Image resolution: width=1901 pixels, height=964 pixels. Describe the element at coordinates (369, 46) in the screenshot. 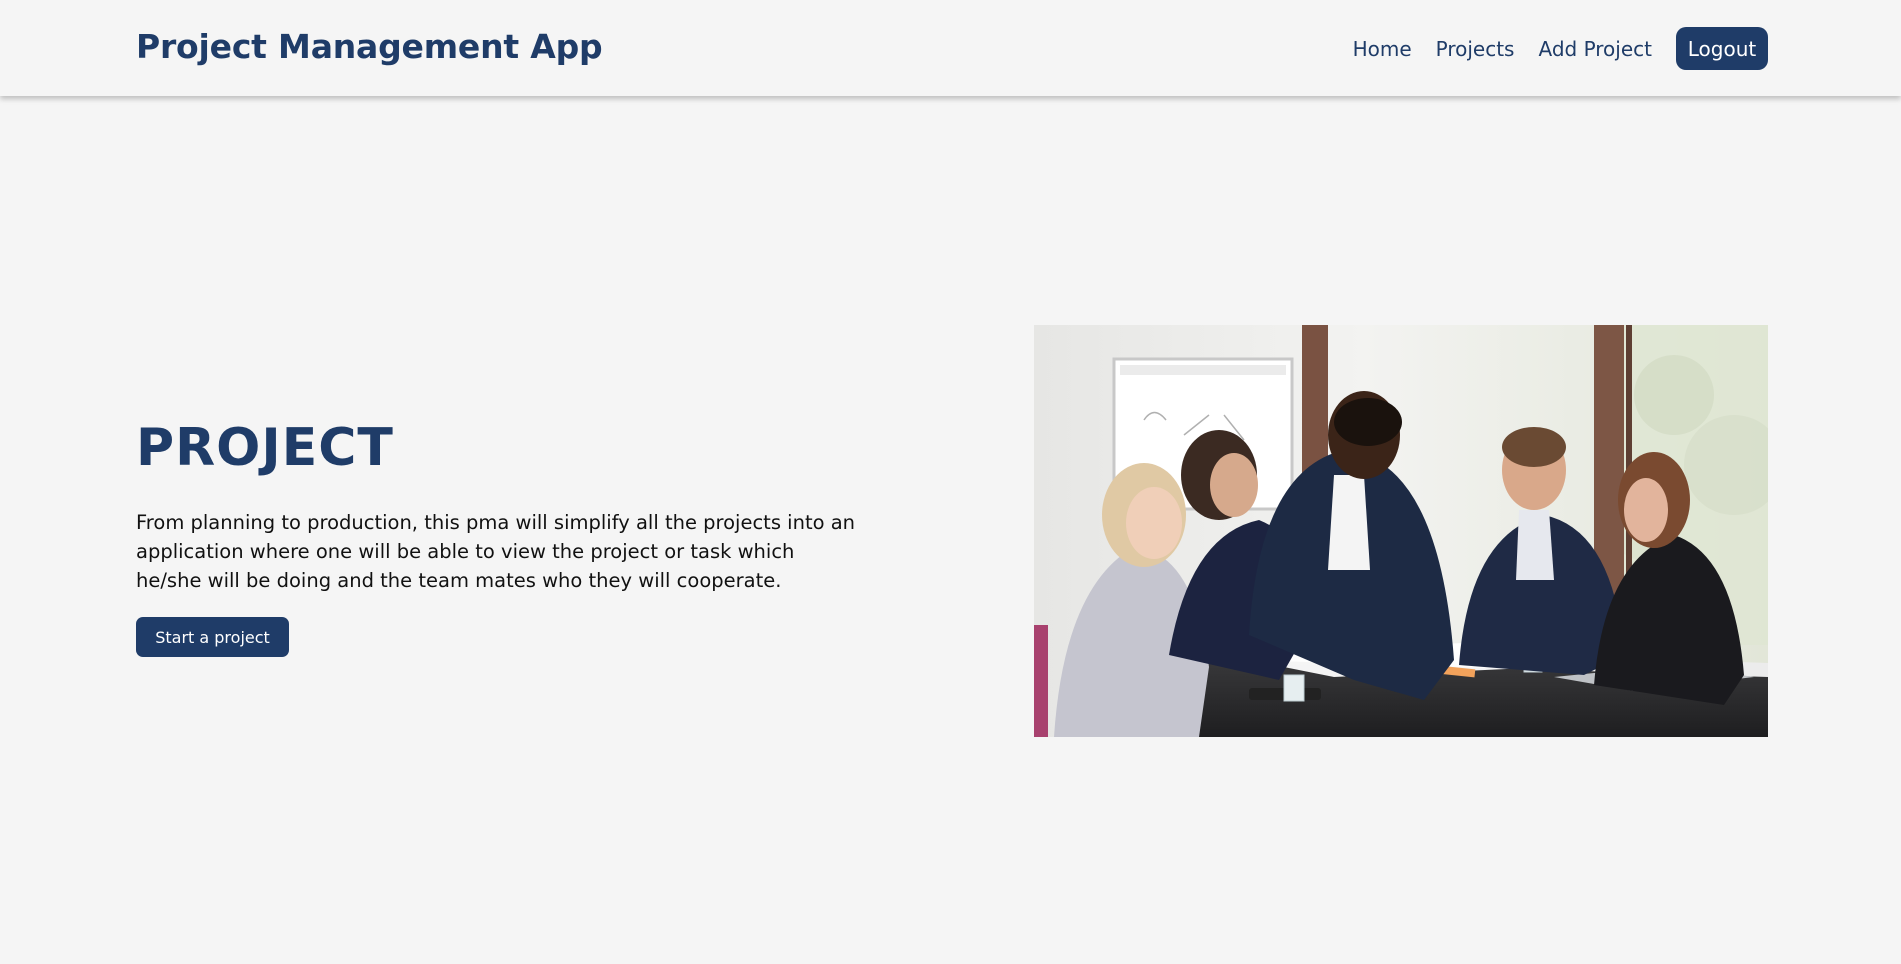

I see `app-brand: Project Management App` at that location.